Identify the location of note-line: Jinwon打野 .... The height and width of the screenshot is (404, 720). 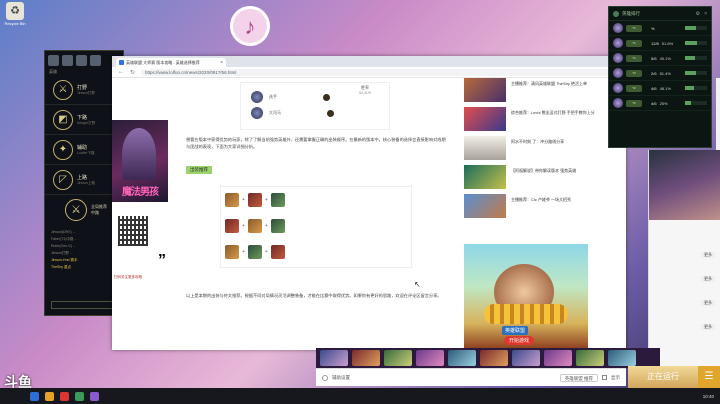
(62, 253).